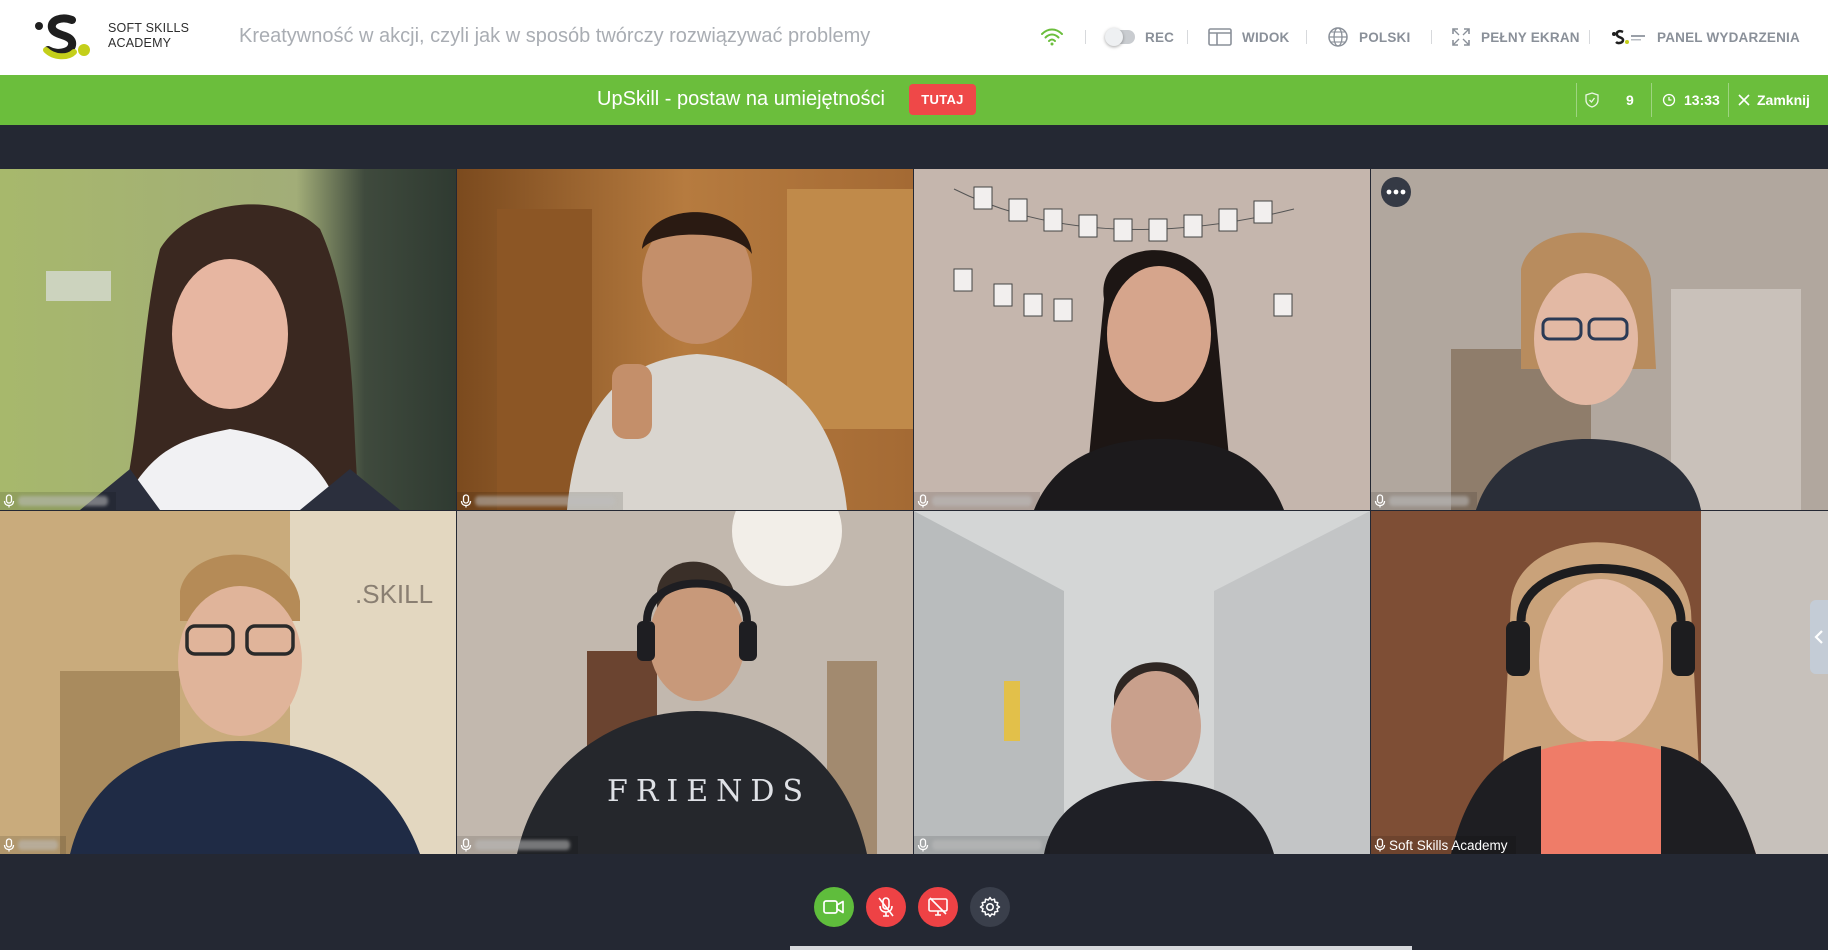 This screenshot has height=950, width=1828. What do you see at coordinates (1669, 100) in the screenshot?
I see `clock-icon` at bounding box center [1669, 100].